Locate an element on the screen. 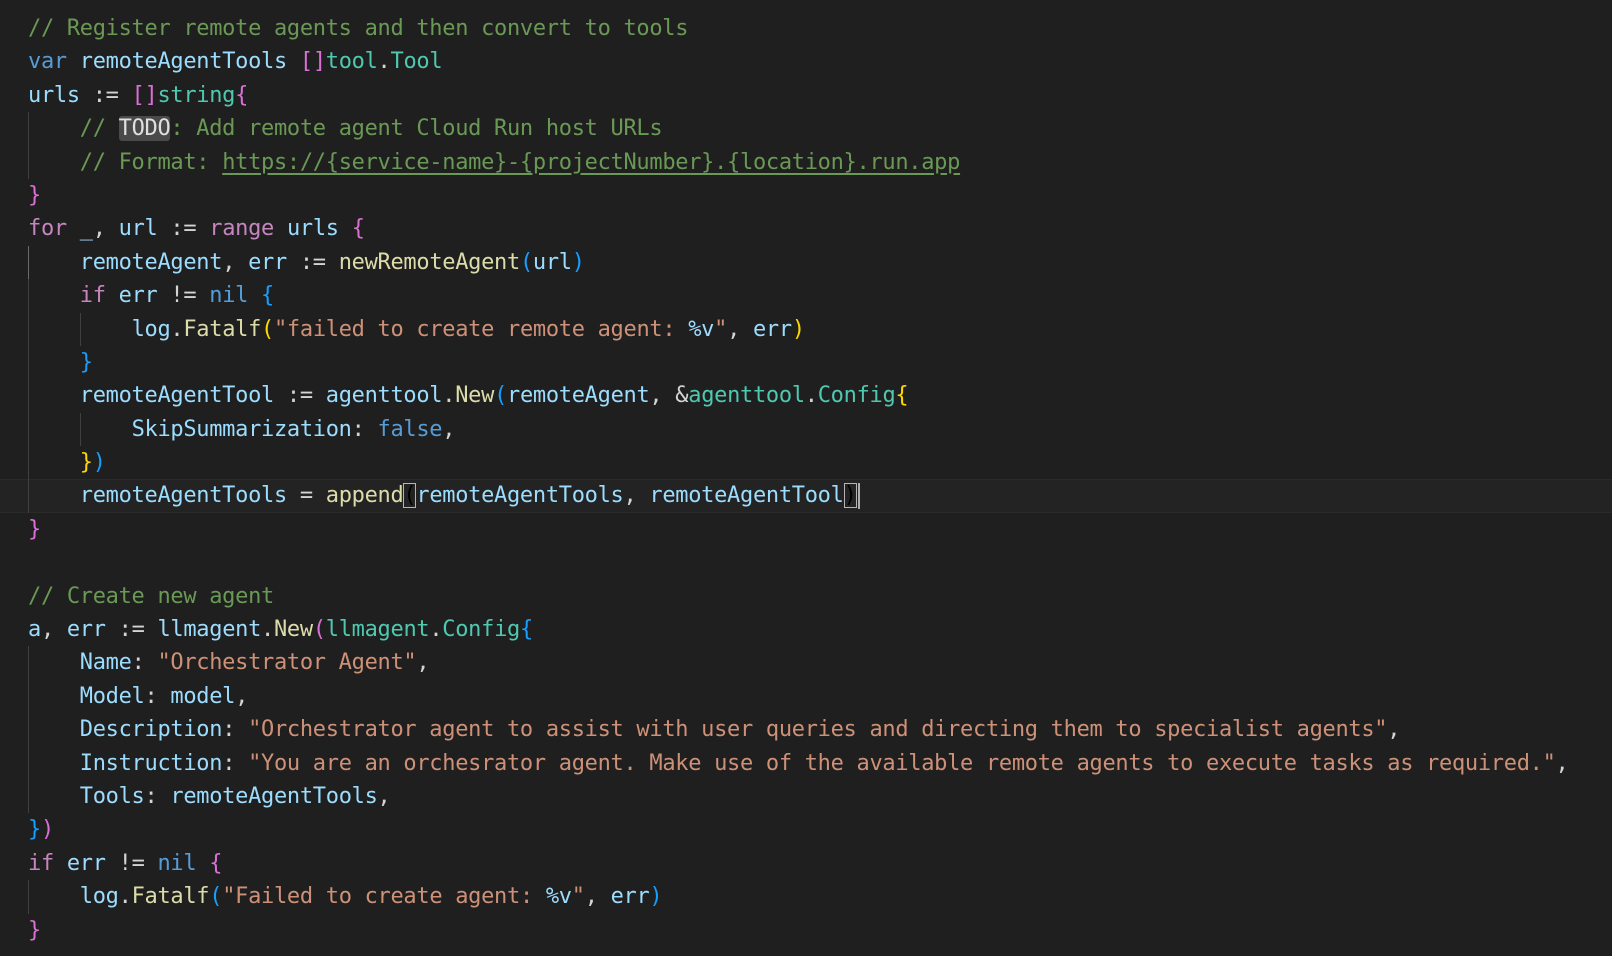 The width and height of the screenshot is (1612, 956). code-token: Name is located at coordinates (105, 663).